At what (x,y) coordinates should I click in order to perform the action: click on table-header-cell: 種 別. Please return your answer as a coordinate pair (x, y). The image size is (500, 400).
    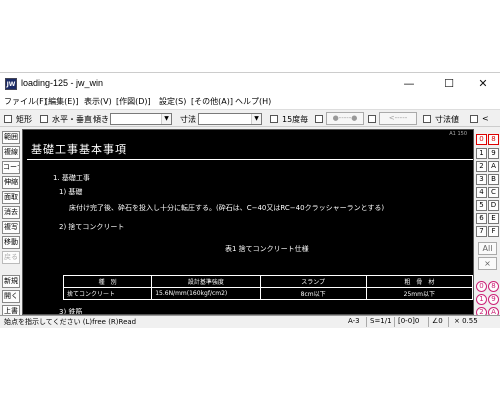
    Looking at the image, I should click on (107, 281).